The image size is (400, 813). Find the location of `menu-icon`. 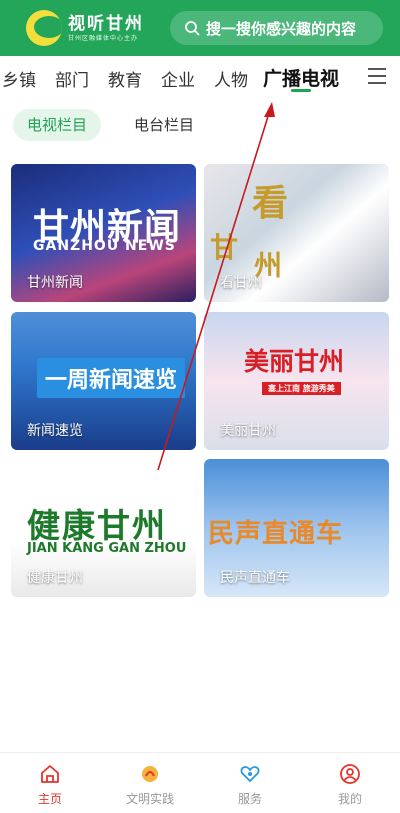

menu-icon is located at coordinates (377, 76).